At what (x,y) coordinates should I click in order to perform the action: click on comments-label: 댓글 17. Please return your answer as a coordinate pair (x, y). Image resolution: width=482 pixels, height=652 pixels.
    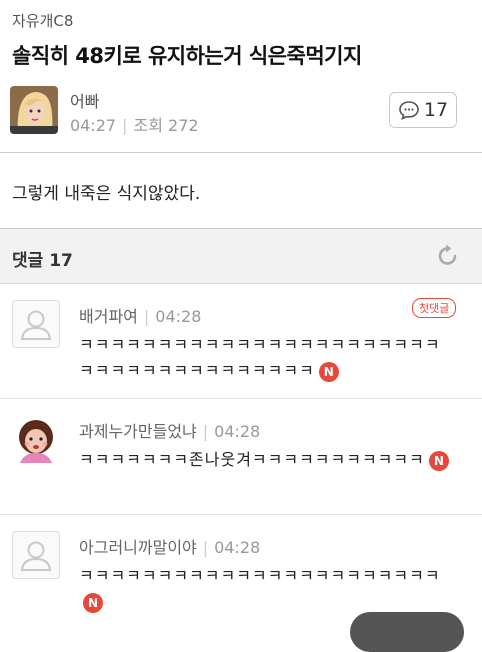
    Looking at the image, I should click on (42, 258).